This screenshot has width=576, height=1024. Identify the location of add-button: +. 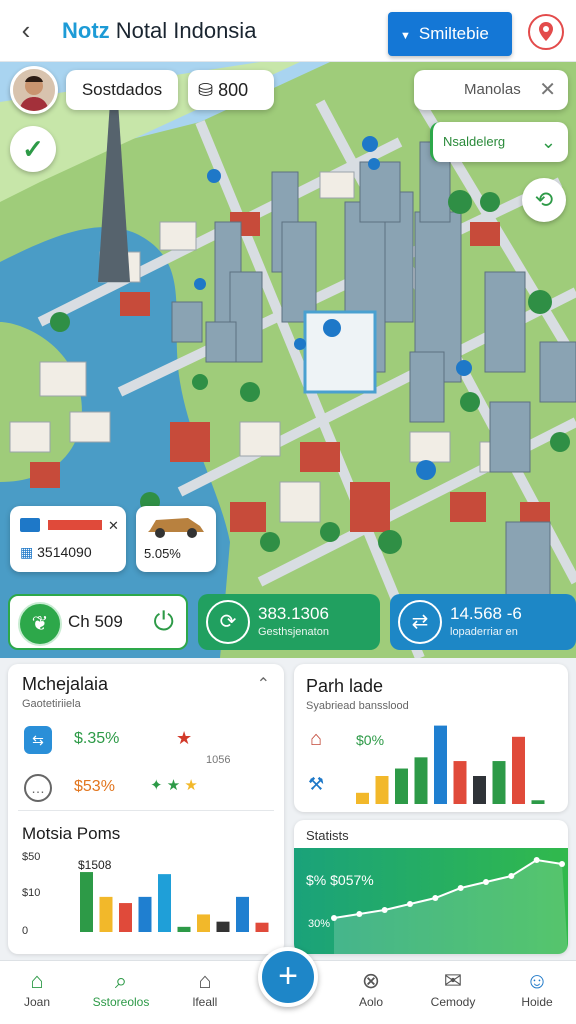
(288, 977).